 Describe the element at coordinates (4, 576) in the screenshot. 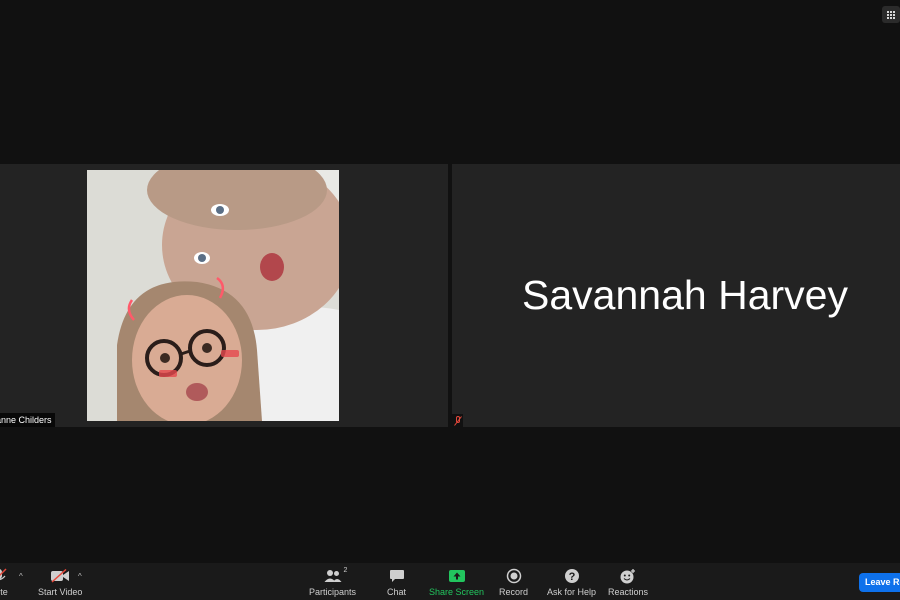

I see `microphone-icon` at that location.